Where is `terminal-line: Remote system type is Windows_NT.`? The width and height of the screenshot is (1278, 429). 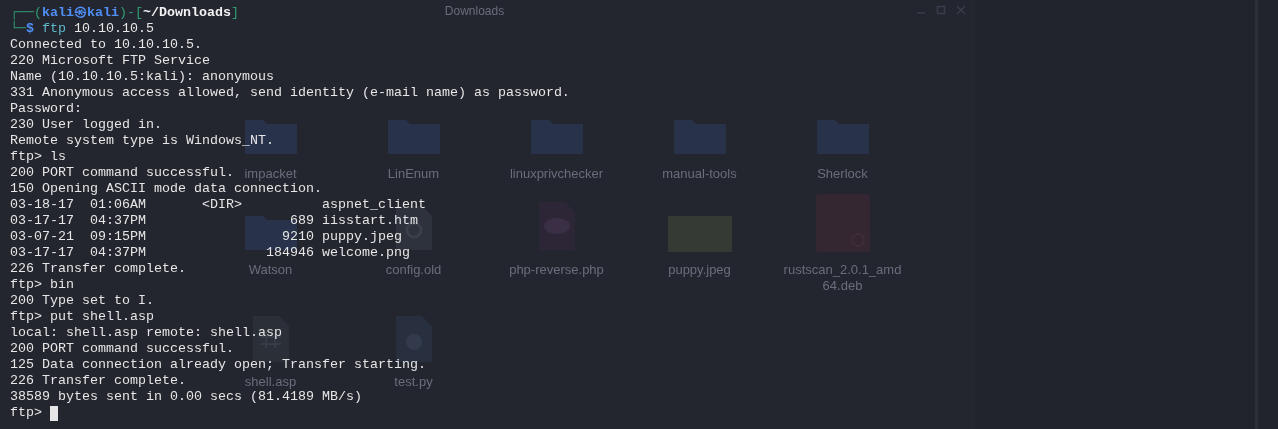
terminal-line: Remote system type is Windows_NT. is located at coordinates (142, 140).